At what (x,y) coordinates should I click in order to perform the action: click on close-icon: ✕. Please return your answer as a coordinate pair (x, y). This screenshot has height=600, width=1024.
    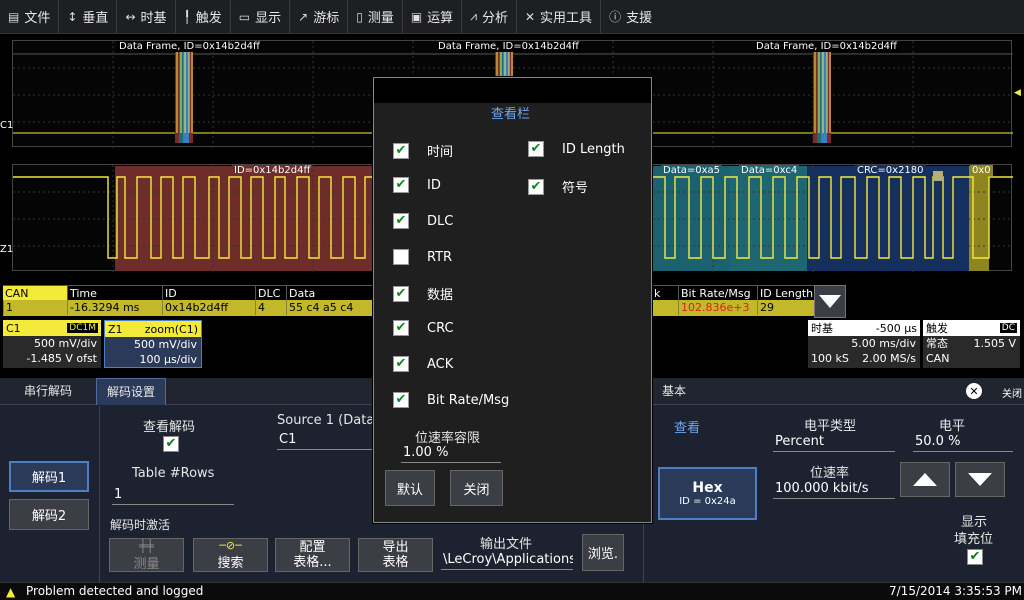
    Looking at the image, I should click on (974, 391).